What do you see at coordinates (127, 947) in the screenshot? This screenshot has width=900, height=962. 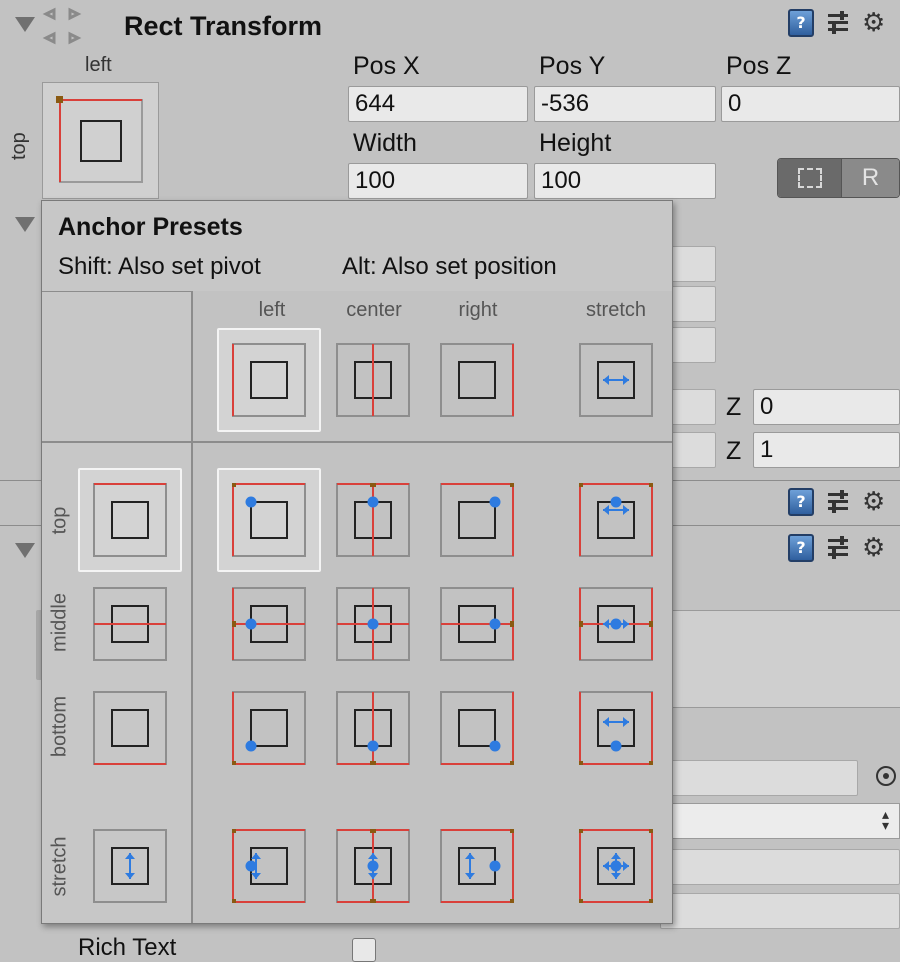 I see `rich-text-label: Rich Text` at bounding box center [127, 947].